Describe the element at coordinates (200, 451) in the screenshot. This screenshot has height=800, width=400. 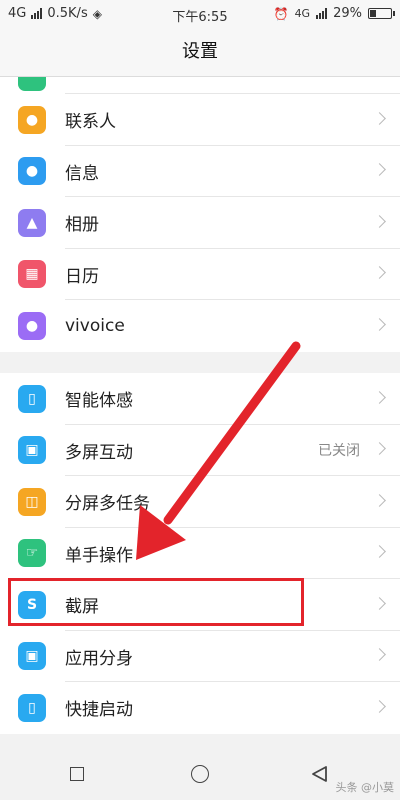
I see `settings-item-multi-screen: ▣ 多屏互动 已关闭` at that location.